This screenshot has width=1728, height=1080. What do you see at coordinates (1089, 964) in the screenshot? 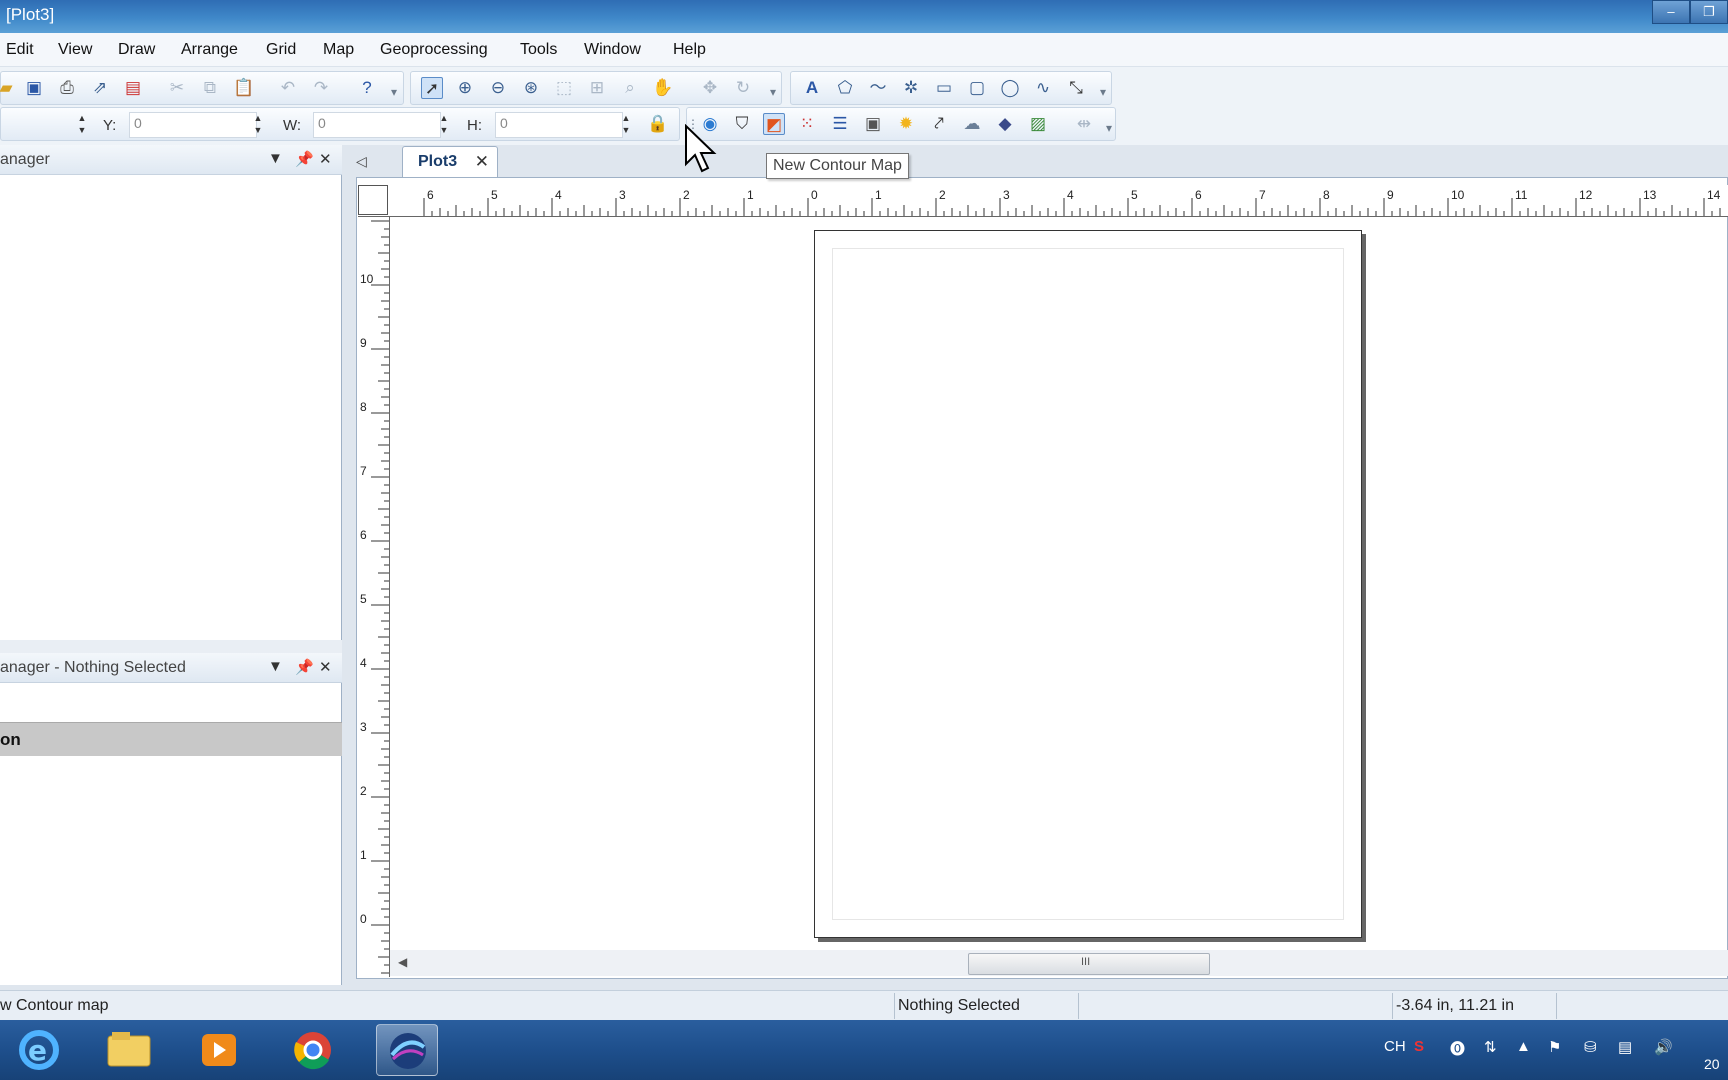
I see `scrollbar-thumb: III` at bounding box center [1089, 964].